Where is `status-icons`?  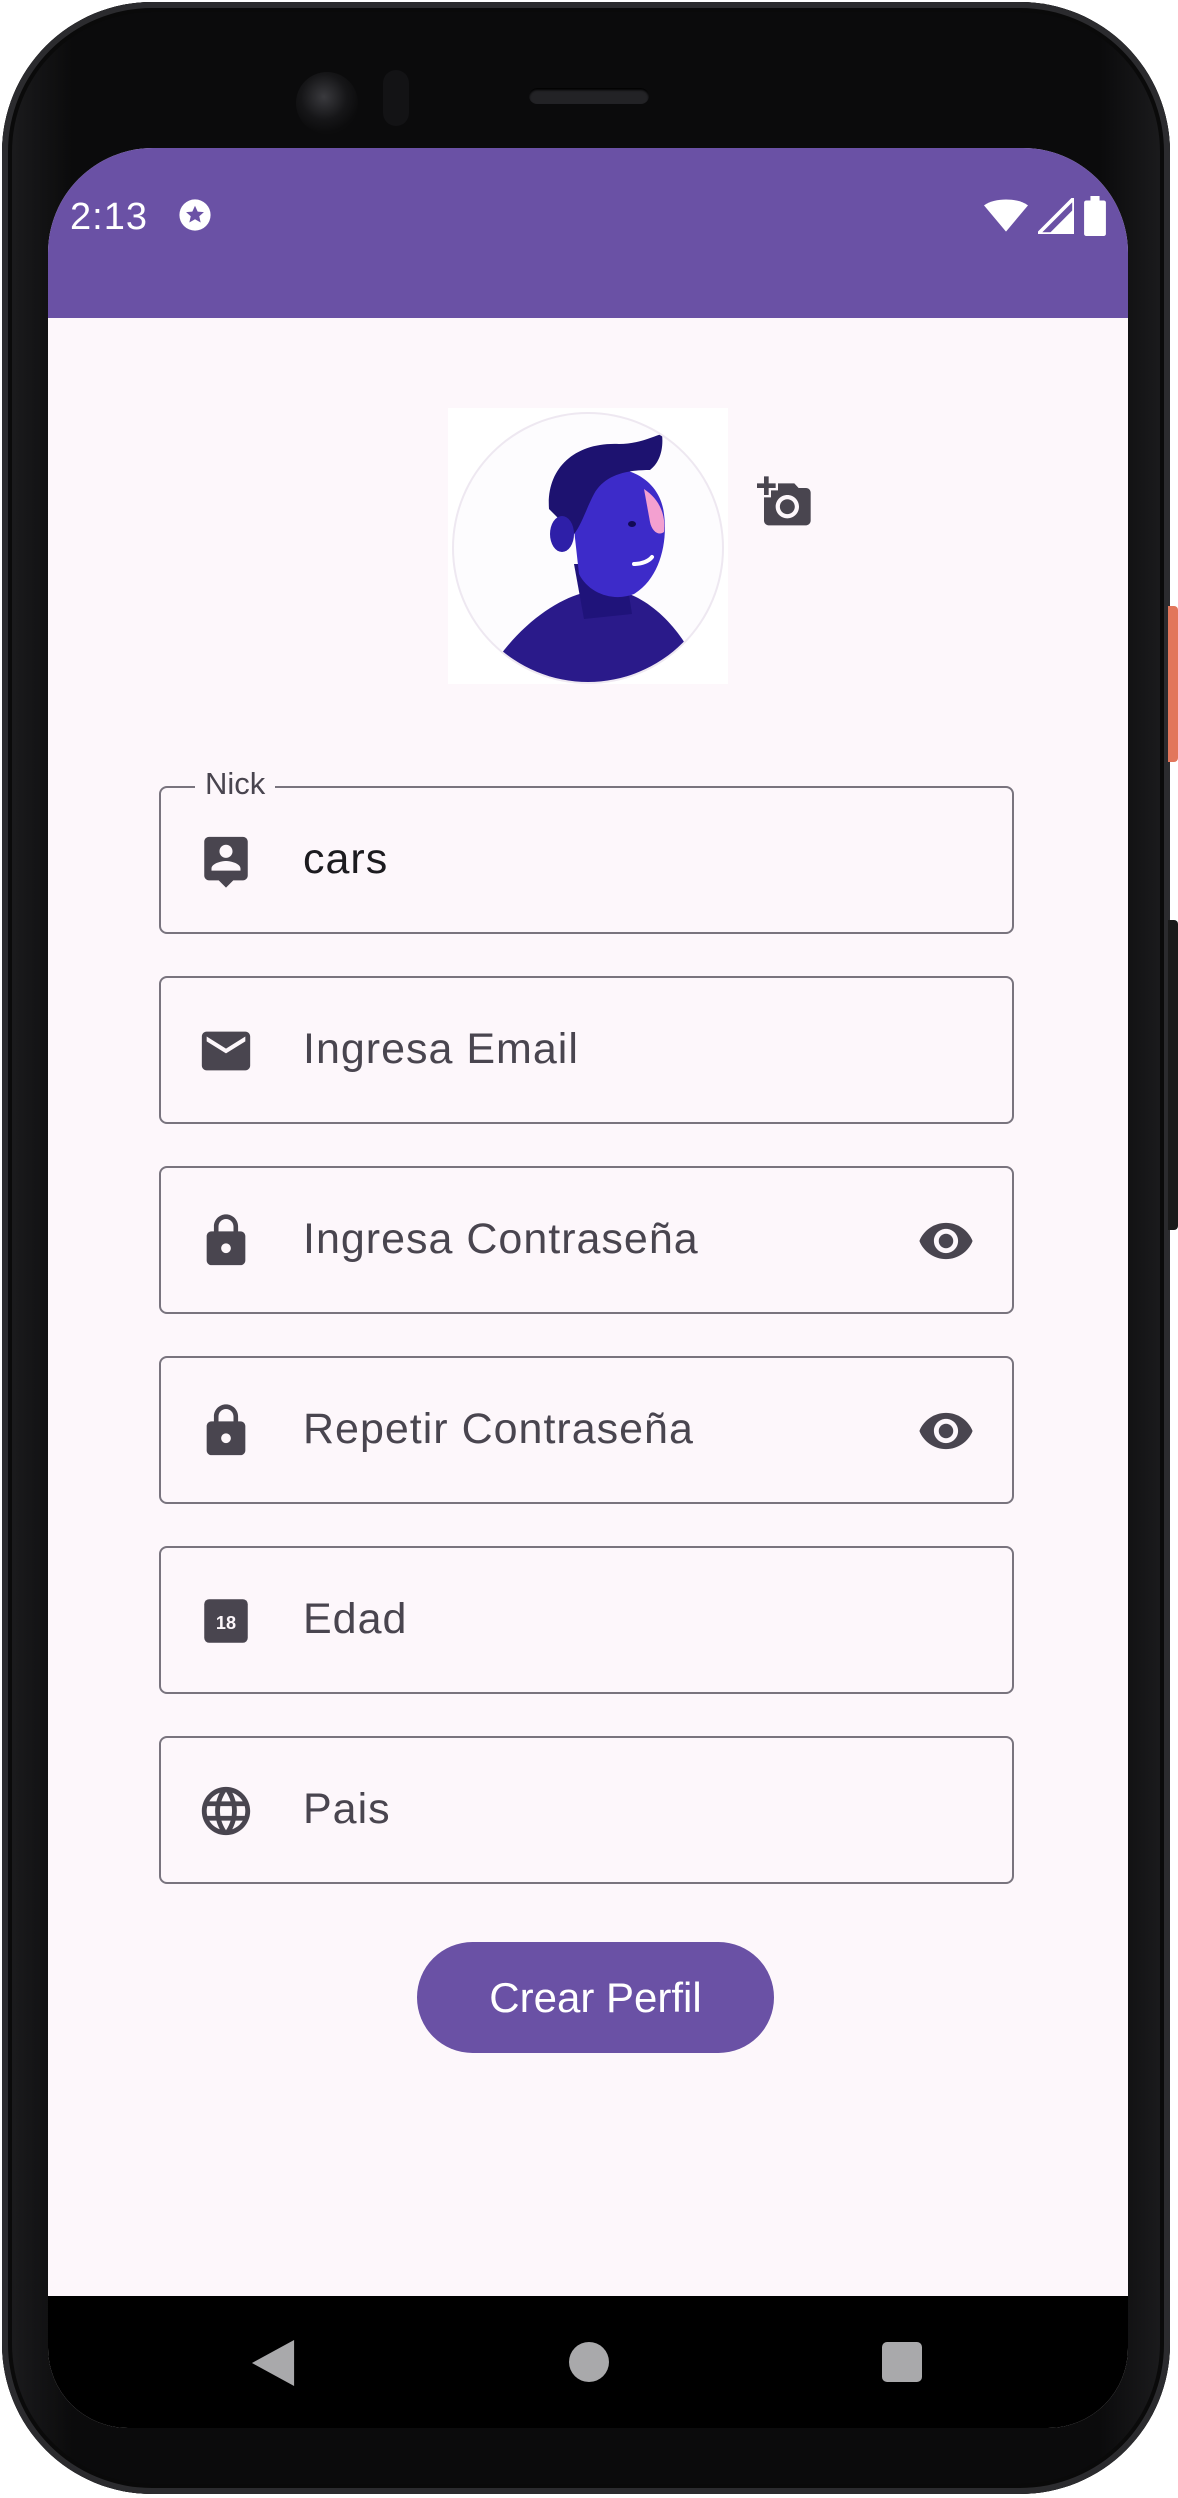 status-icons is located at coordinates (1045, 216).